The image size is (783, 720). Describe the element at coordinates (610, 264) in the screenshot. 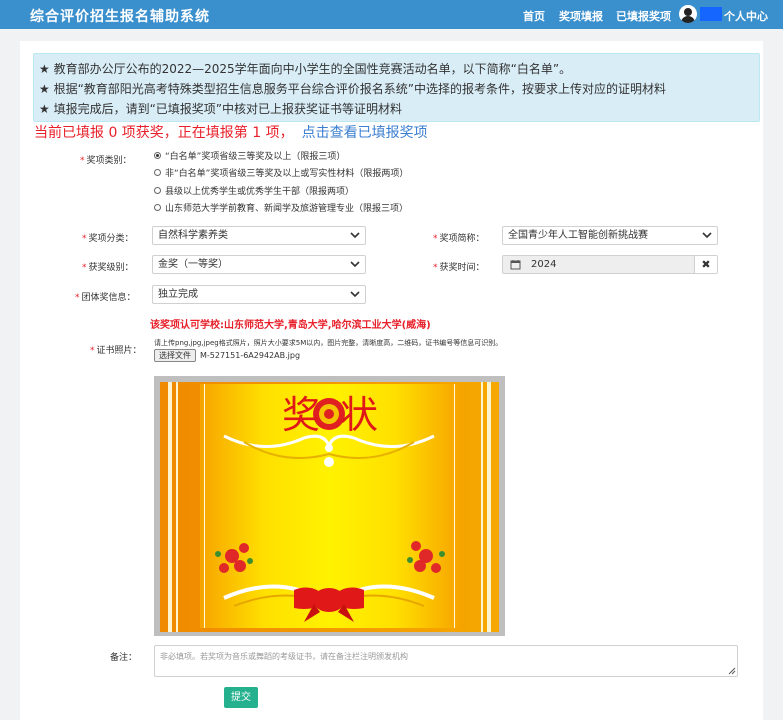

I see `award-time-input: 2024 ✖` at that location.